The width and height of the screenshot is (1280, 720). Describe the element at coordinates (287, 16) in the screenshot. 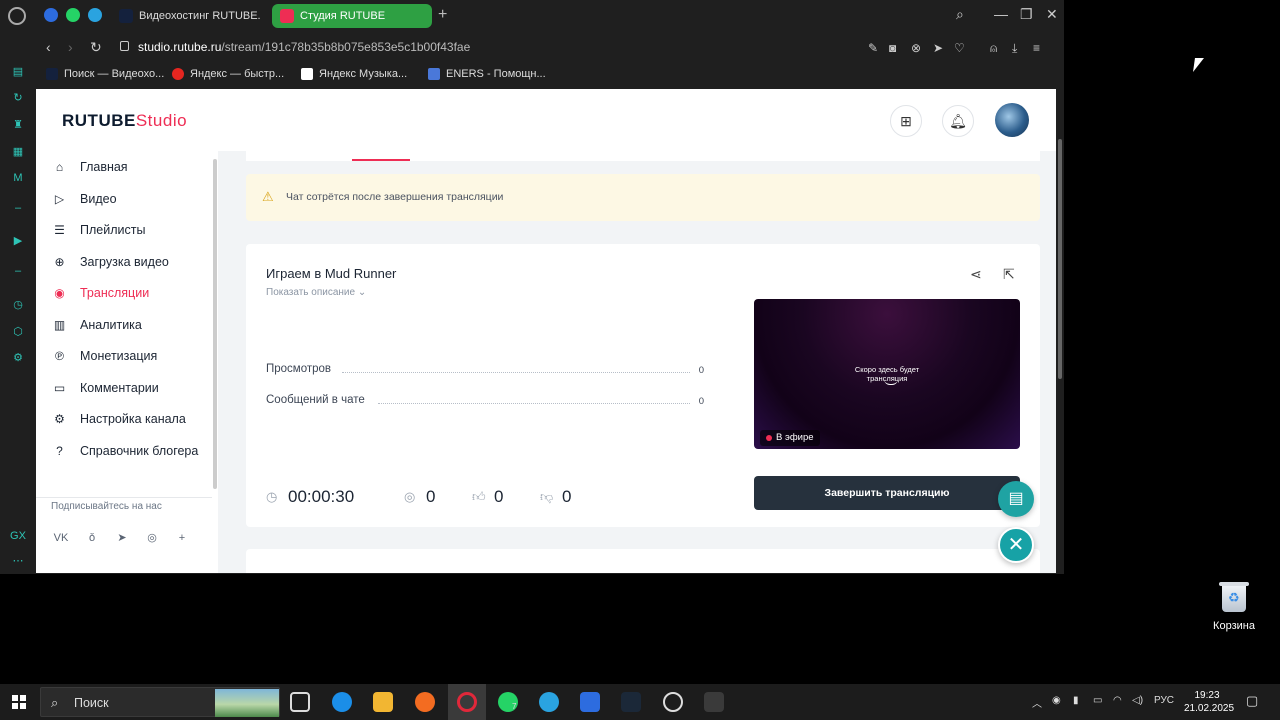

I see `studio-favicon-icon` at that location.